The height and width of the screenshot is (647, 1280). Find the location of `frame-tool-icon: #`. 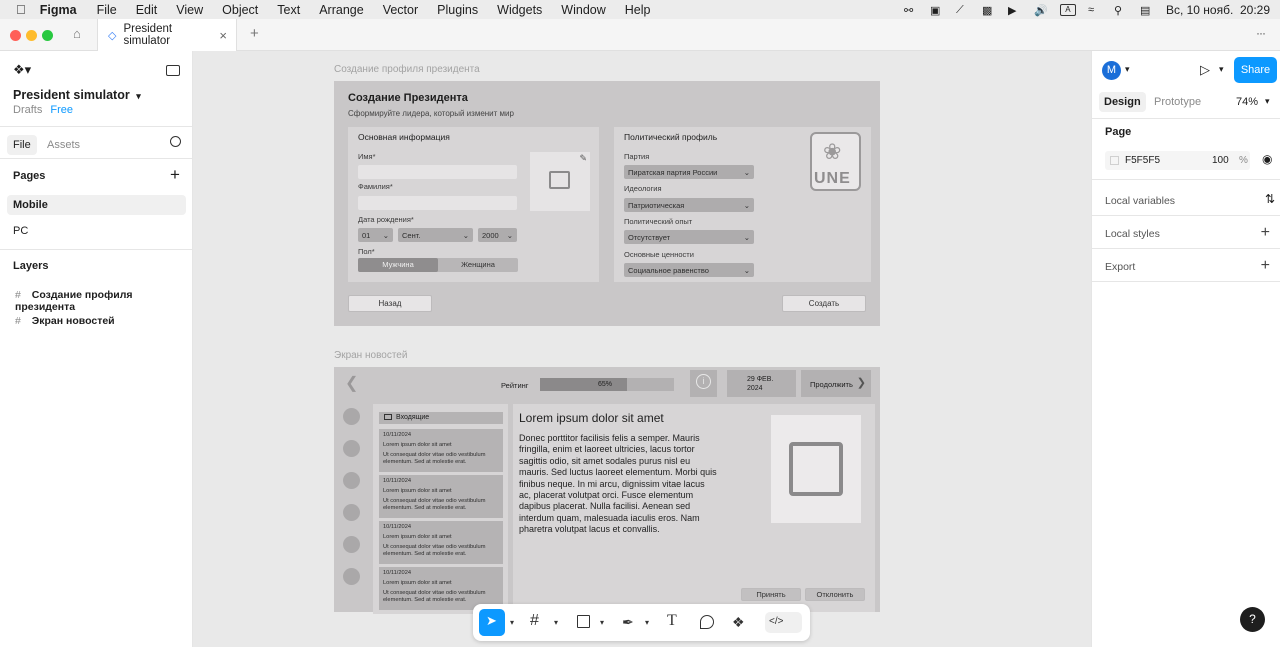

frame-tool-icon: # is located at coordinates (534, 621).